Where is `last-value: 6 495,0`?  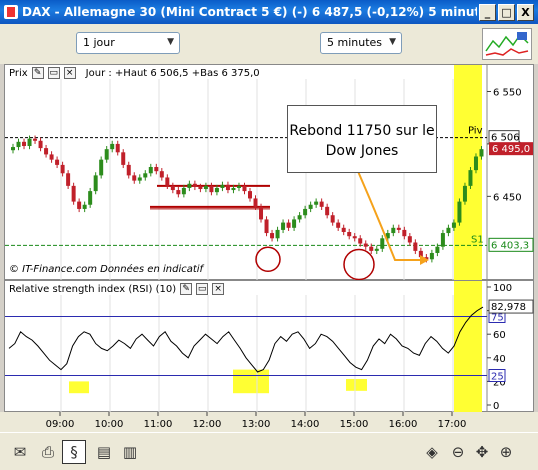
last-value: 6 495,0 is located at coordinates (511, 149).